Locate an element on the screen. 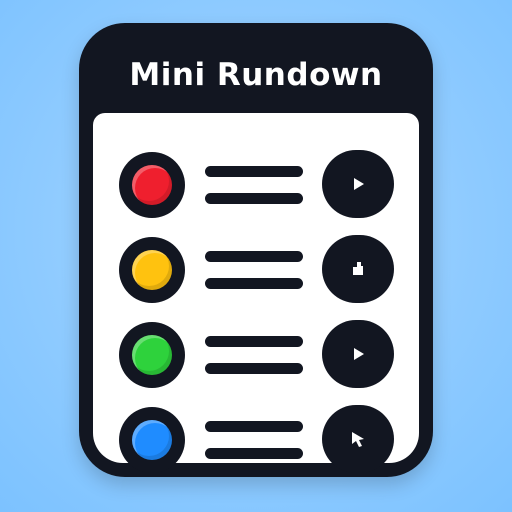 The width and height of the screenshot is (512, 512). green-status-dot is located at coordinates (152, 355).